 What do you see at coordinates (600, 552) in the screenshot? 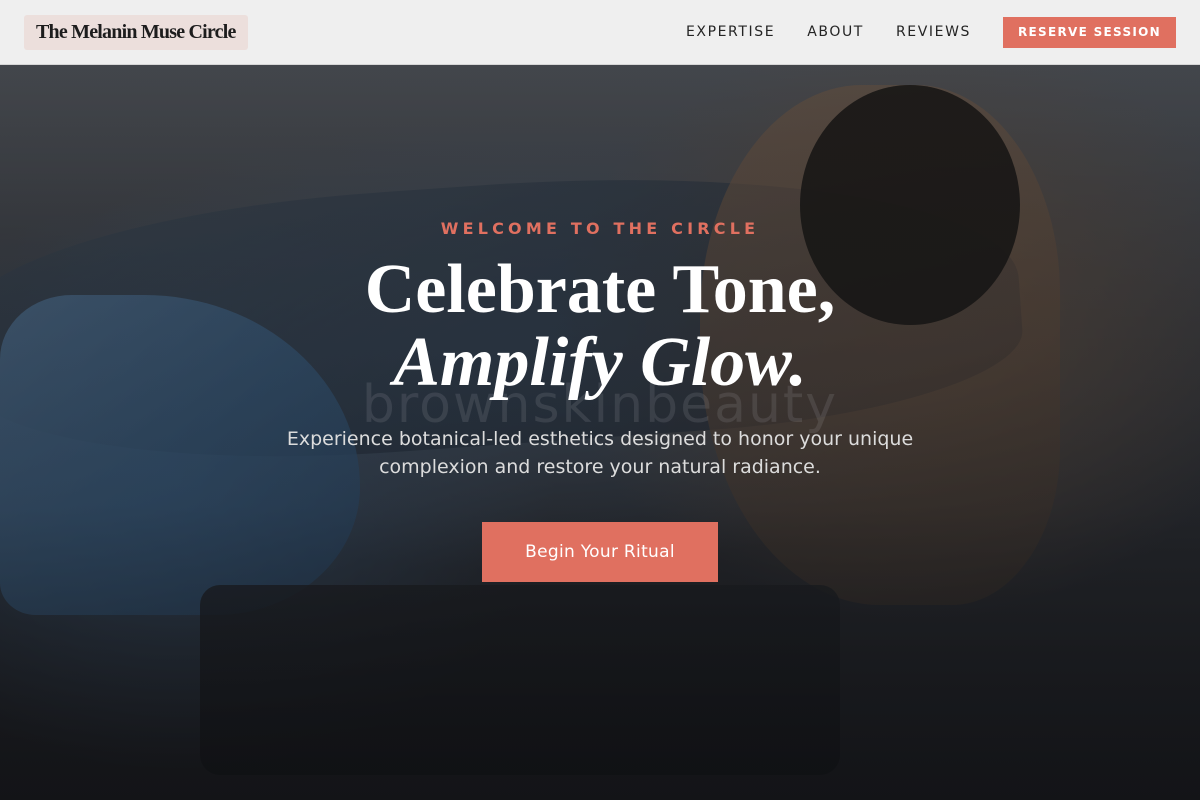
I see `begin-ritual-button: Begin Your Ritual` at bounding box center [600, 552].